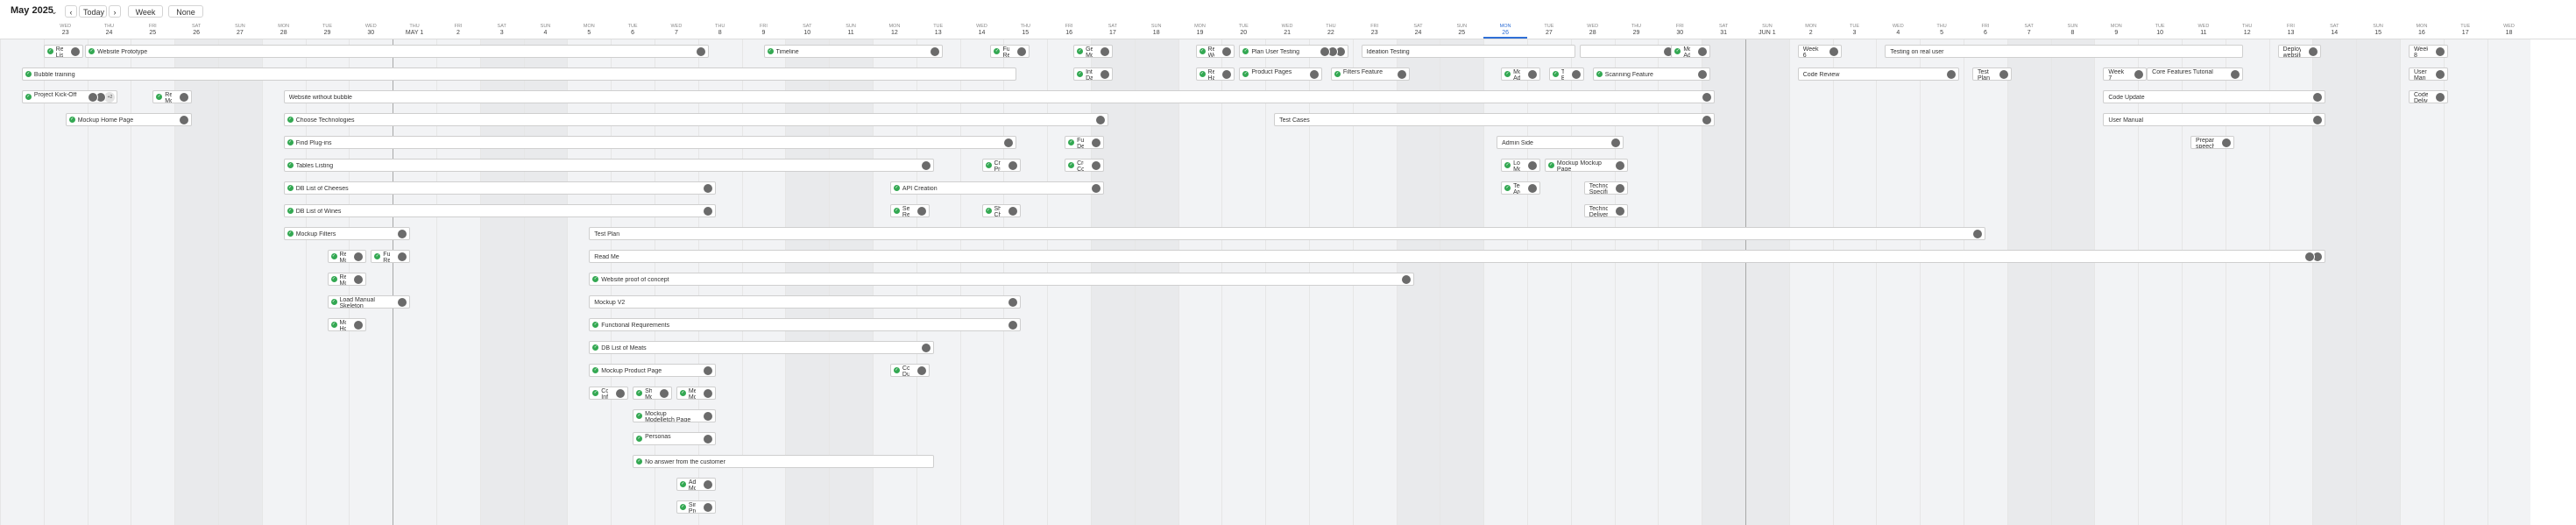  Describe the element at coordinates (145, 17) in the screenshot. I see `scale-select: Week ⌄` at that location.